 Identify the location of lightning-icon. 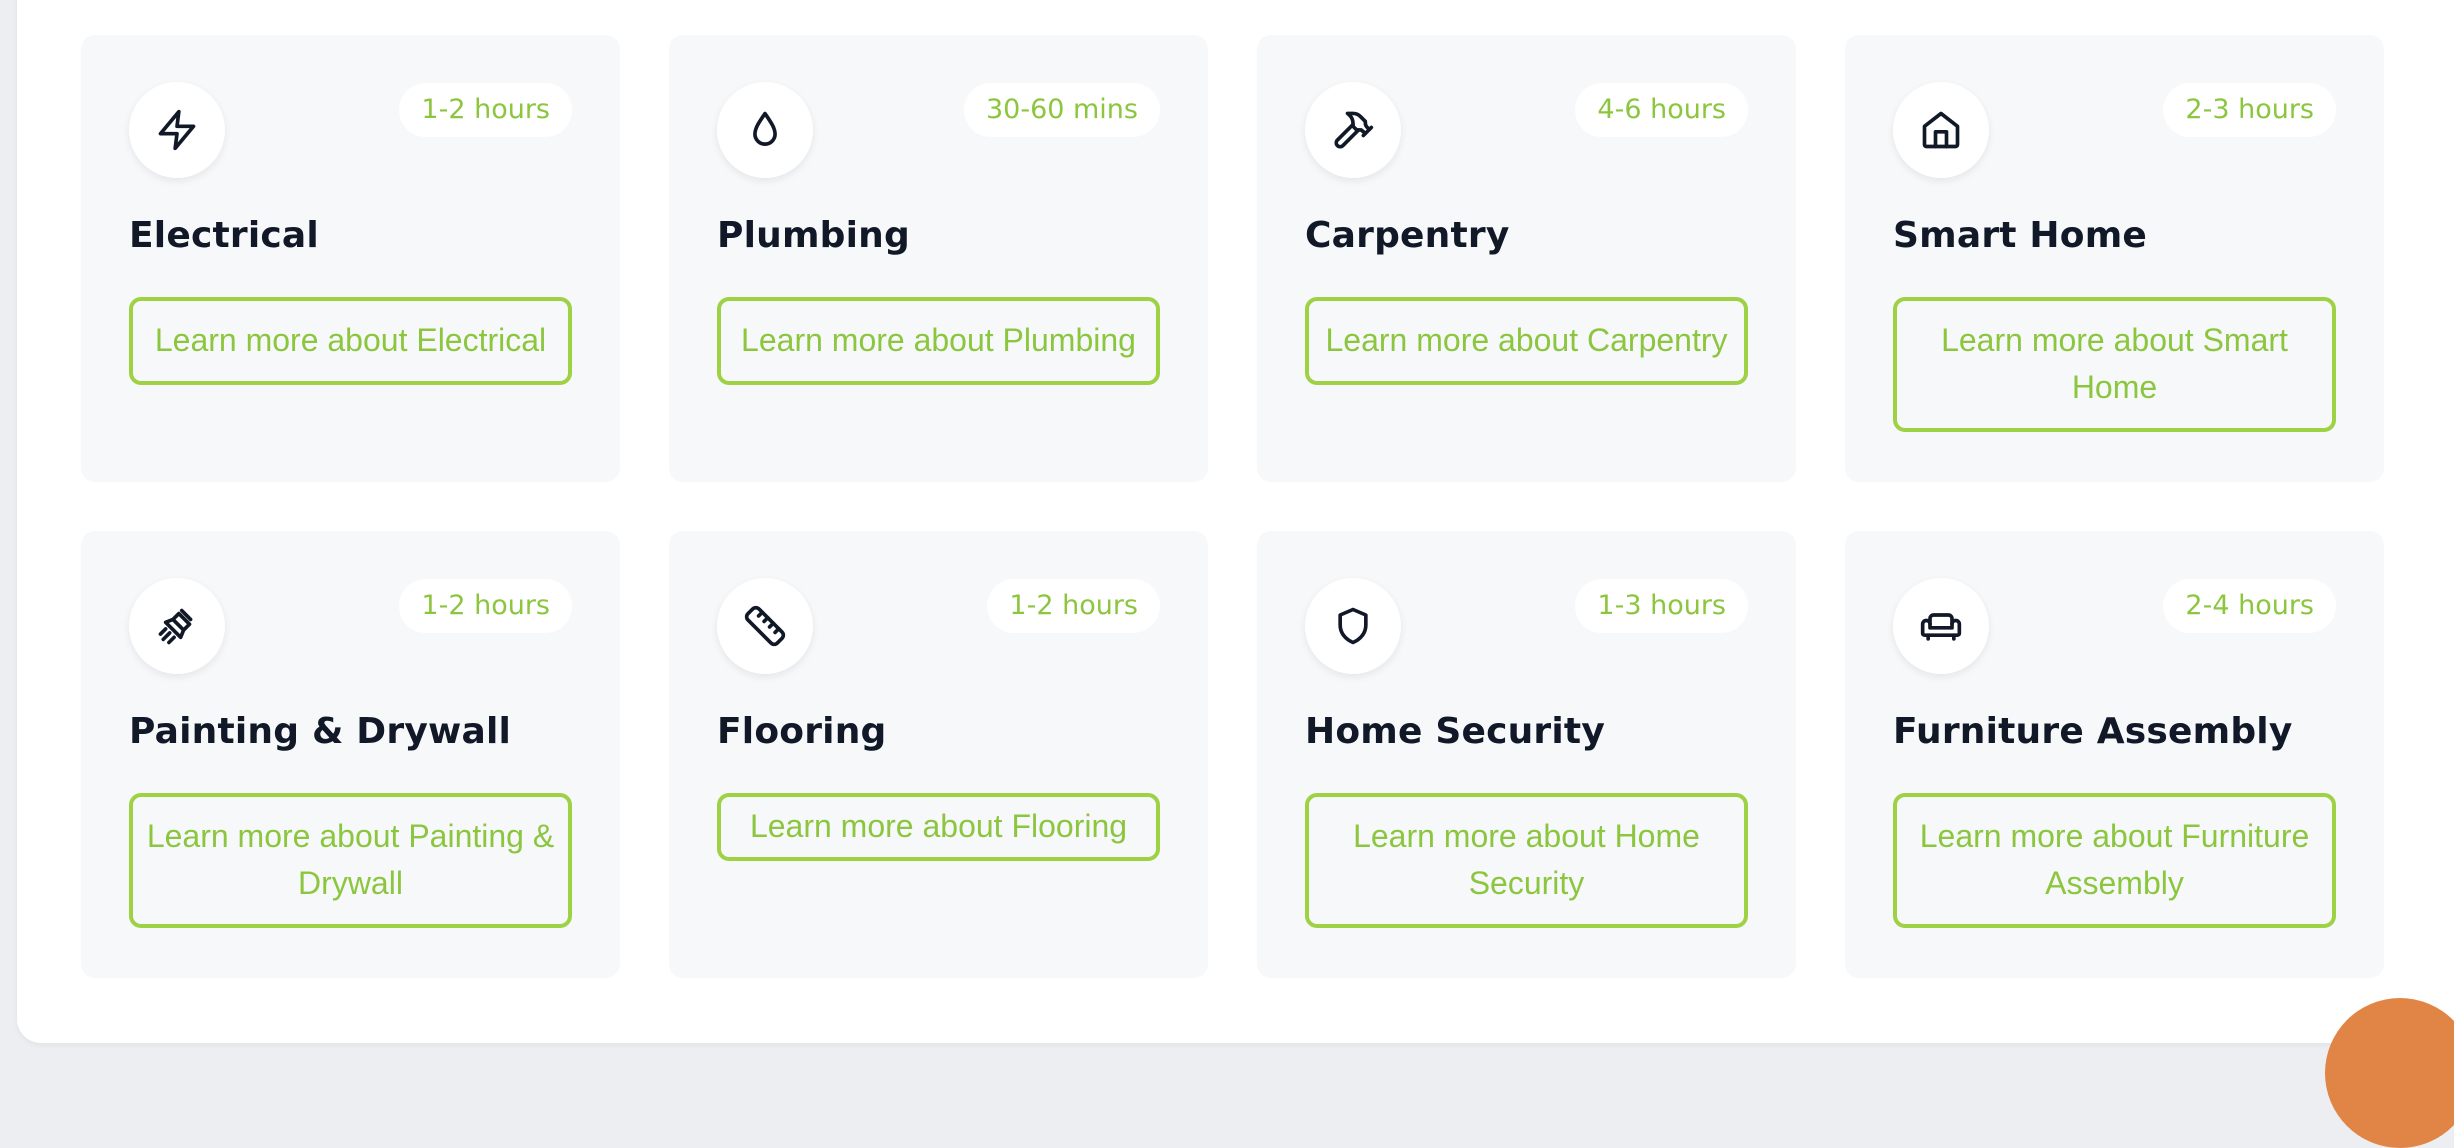
(177, 130).